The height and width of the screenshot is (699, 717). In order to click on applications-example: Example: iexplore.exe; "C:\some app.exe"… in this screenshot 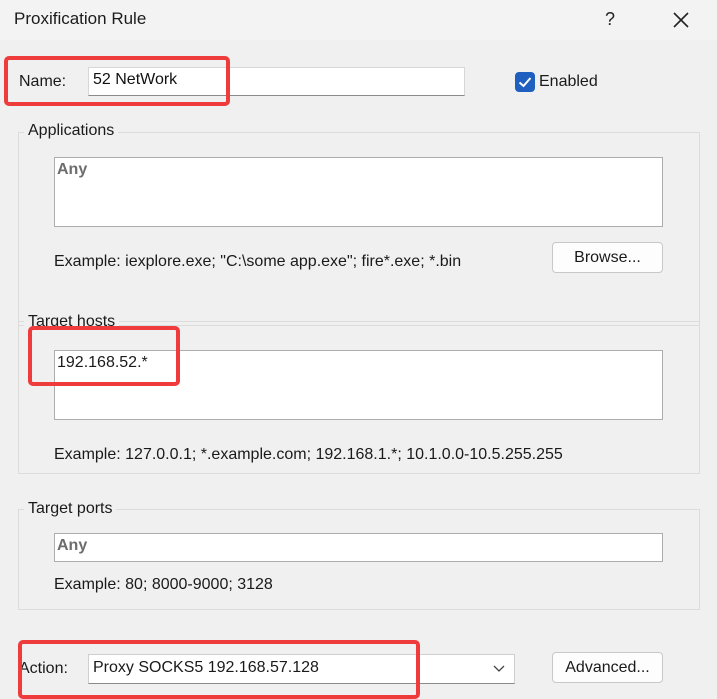, I will do `click(258, 261)`.